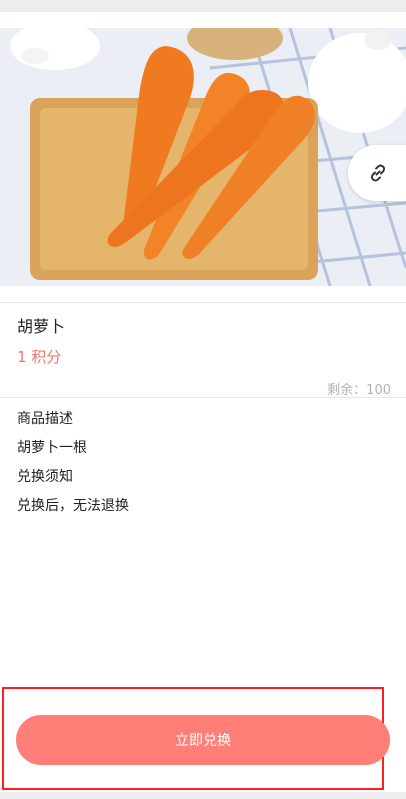  What do you see at coordinates (203, 795) in the screenshot?
I see `bottom-strip` at bounding box center [203, 795].